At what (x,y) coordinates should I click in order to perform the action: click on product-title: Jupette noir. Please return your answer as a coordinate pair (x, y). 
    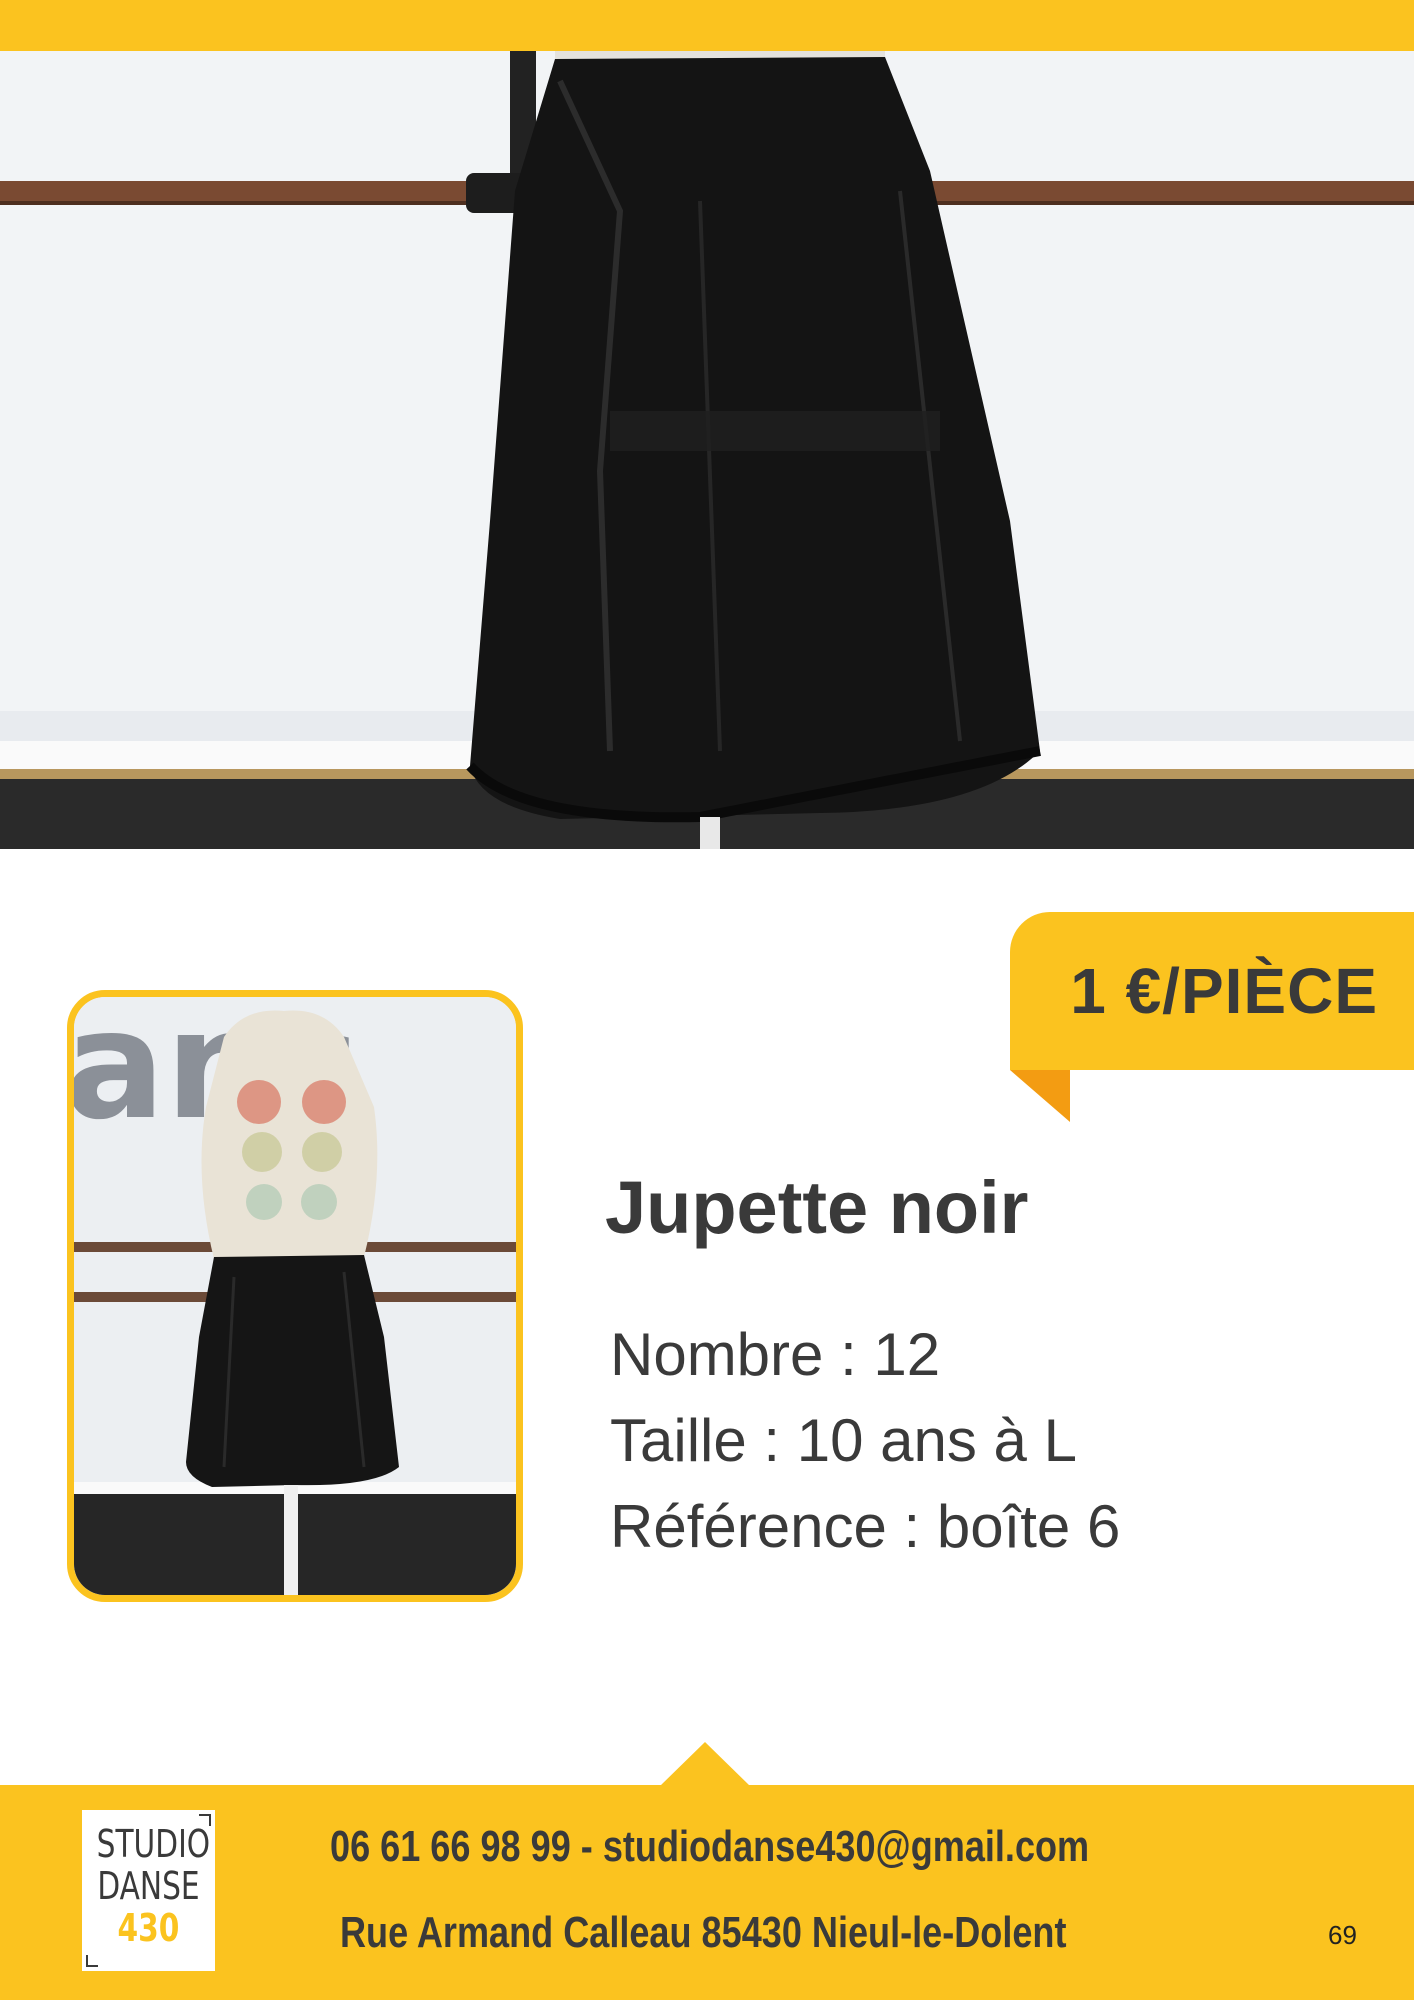
    Looking at the image, I should click on (817, 1207).